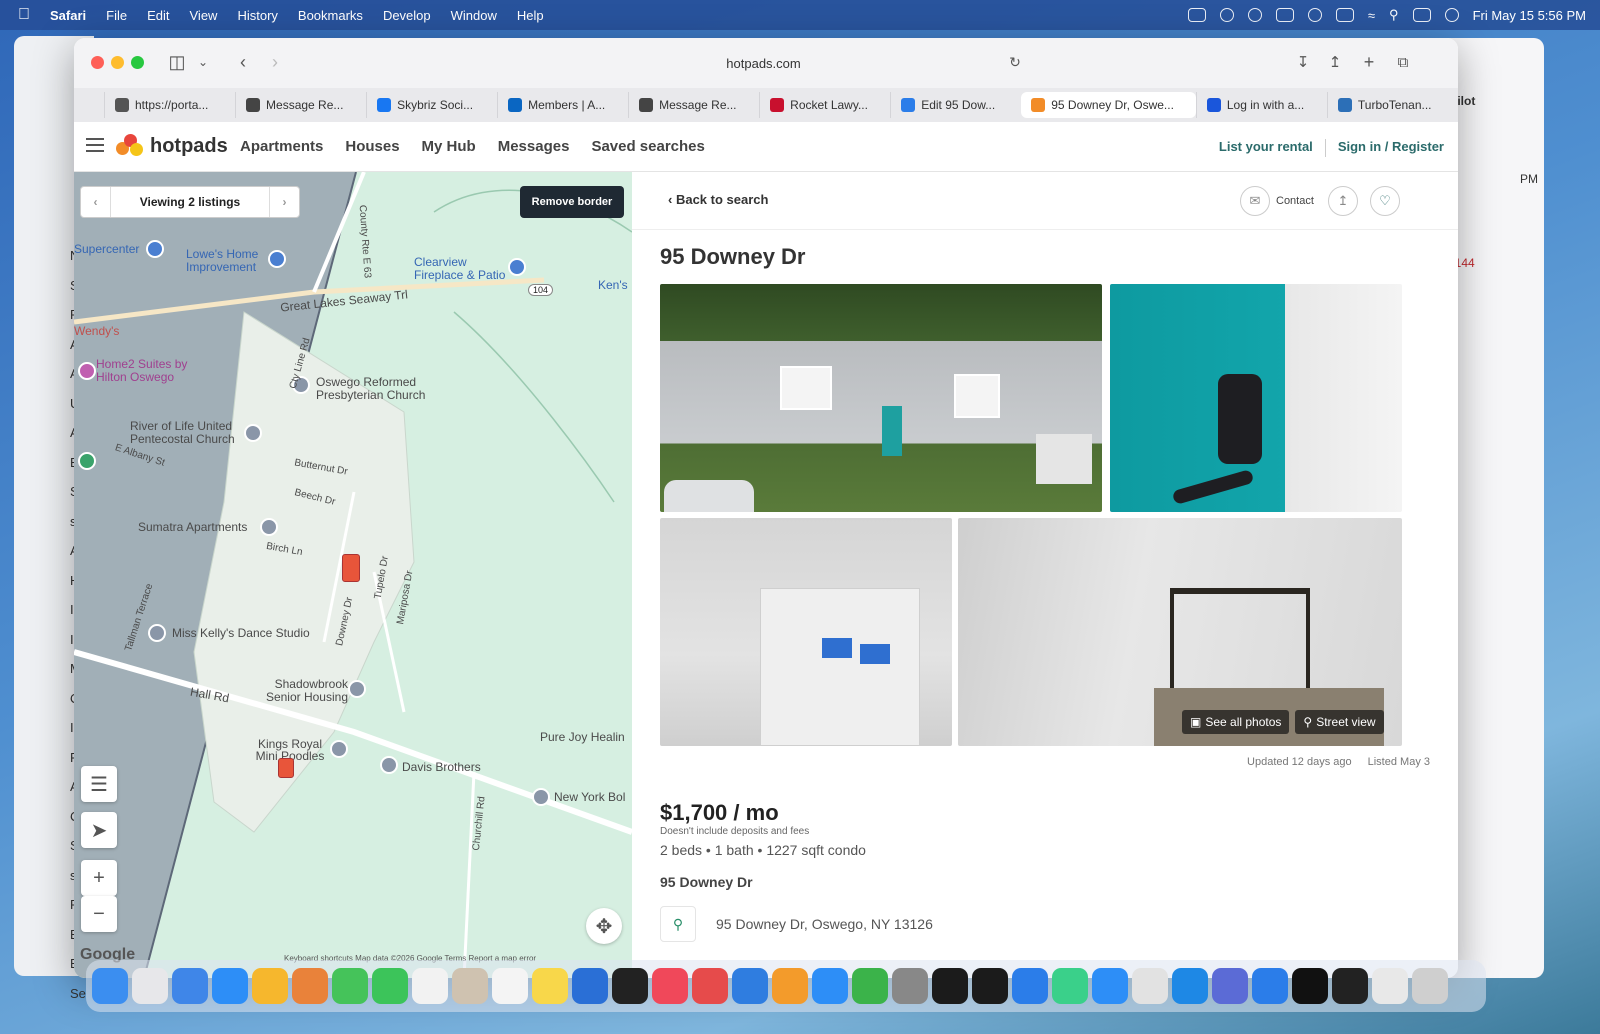  Describe the element at coordinates (241, 633) in the screenshot. I see `map-label: Miss Kelly's Dance Studio` at that location.